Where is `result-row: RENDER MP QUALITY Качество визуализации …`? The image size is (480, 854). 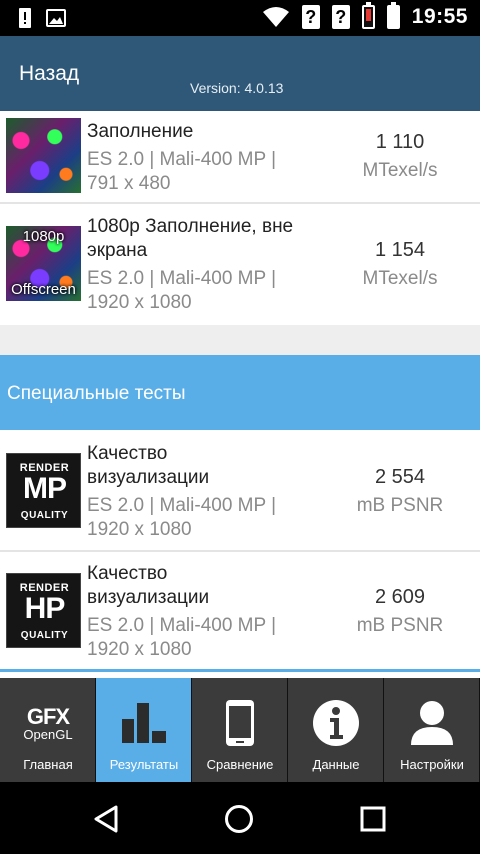
result-row: RENDER MP QUALITY Качество визуализации … is located at coordinates (240, 491).